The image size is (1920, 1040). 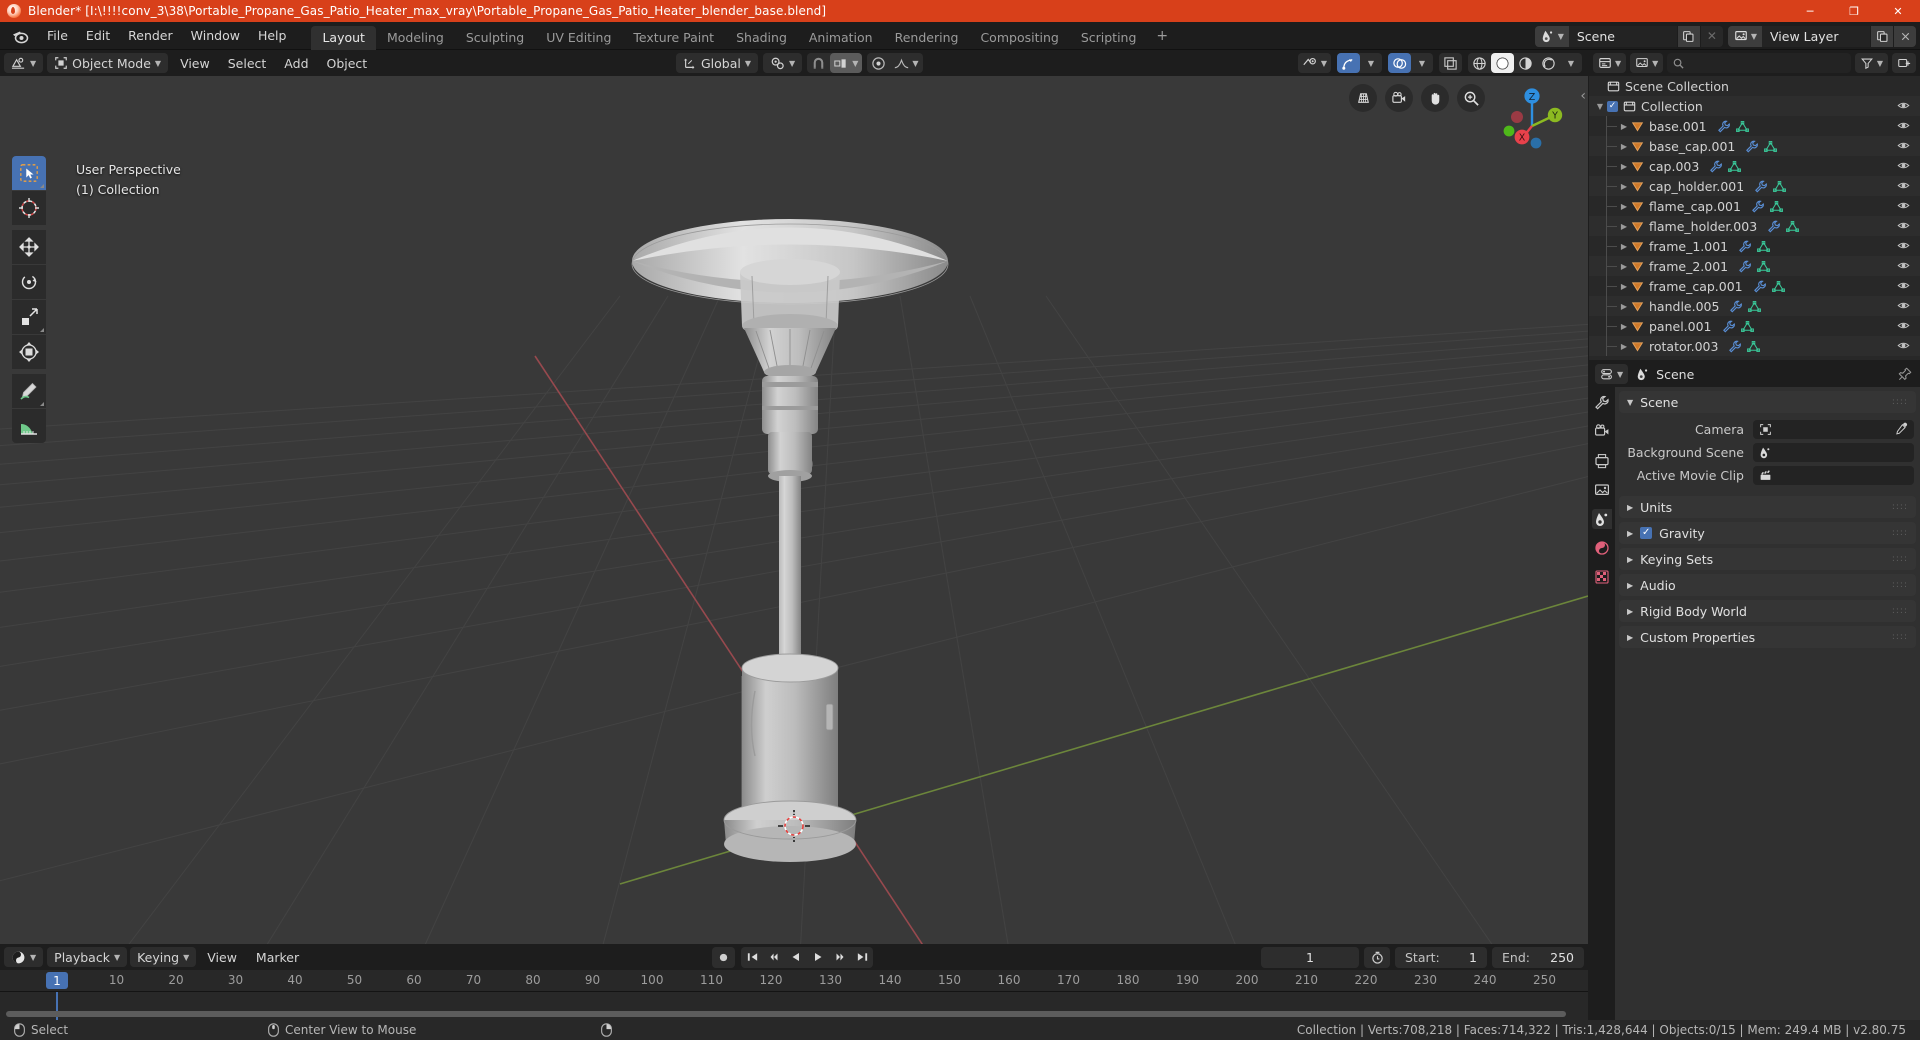 What do you see at coordinates (1610, 63) in the screenshot?
I see `outliner-editor-type-button: ▼` at bounding box center [1610, 63].